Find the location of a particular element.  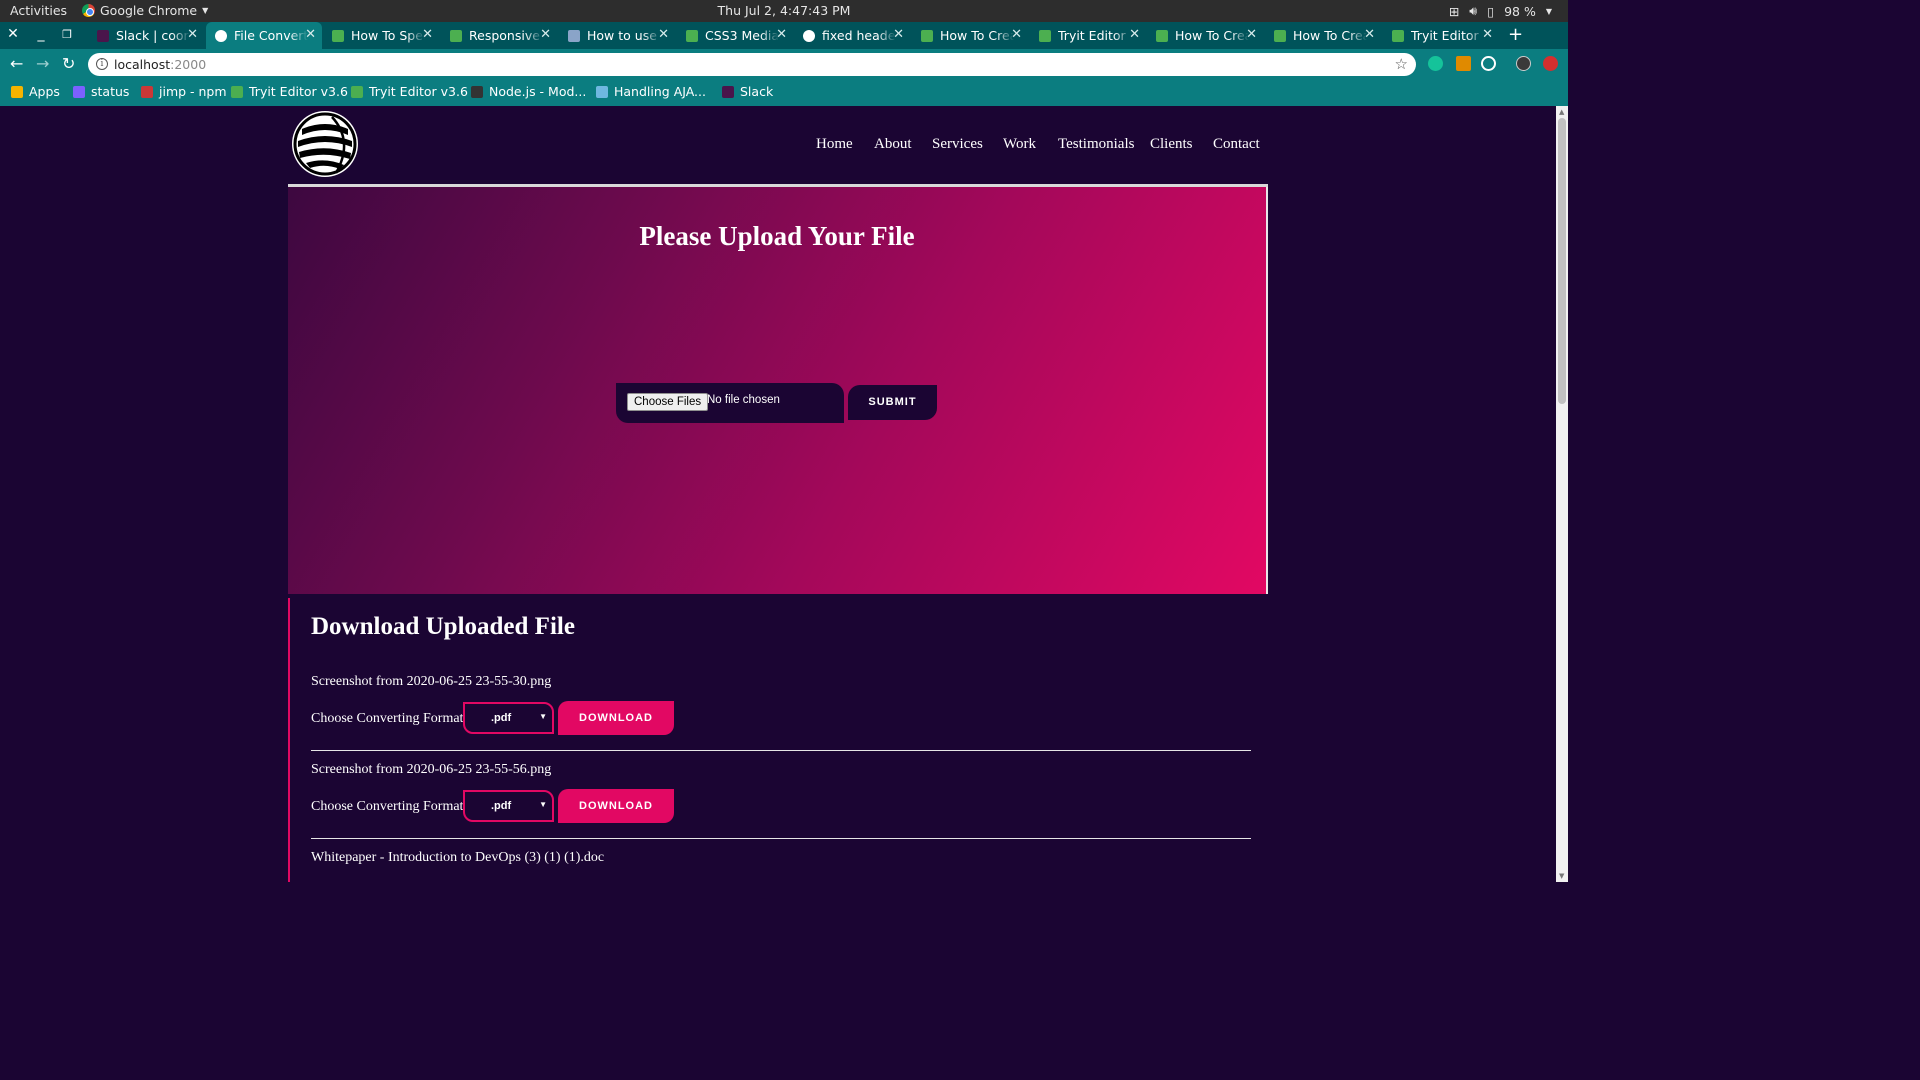

bookmark-item: Apps is located at coordinates (35, 91).